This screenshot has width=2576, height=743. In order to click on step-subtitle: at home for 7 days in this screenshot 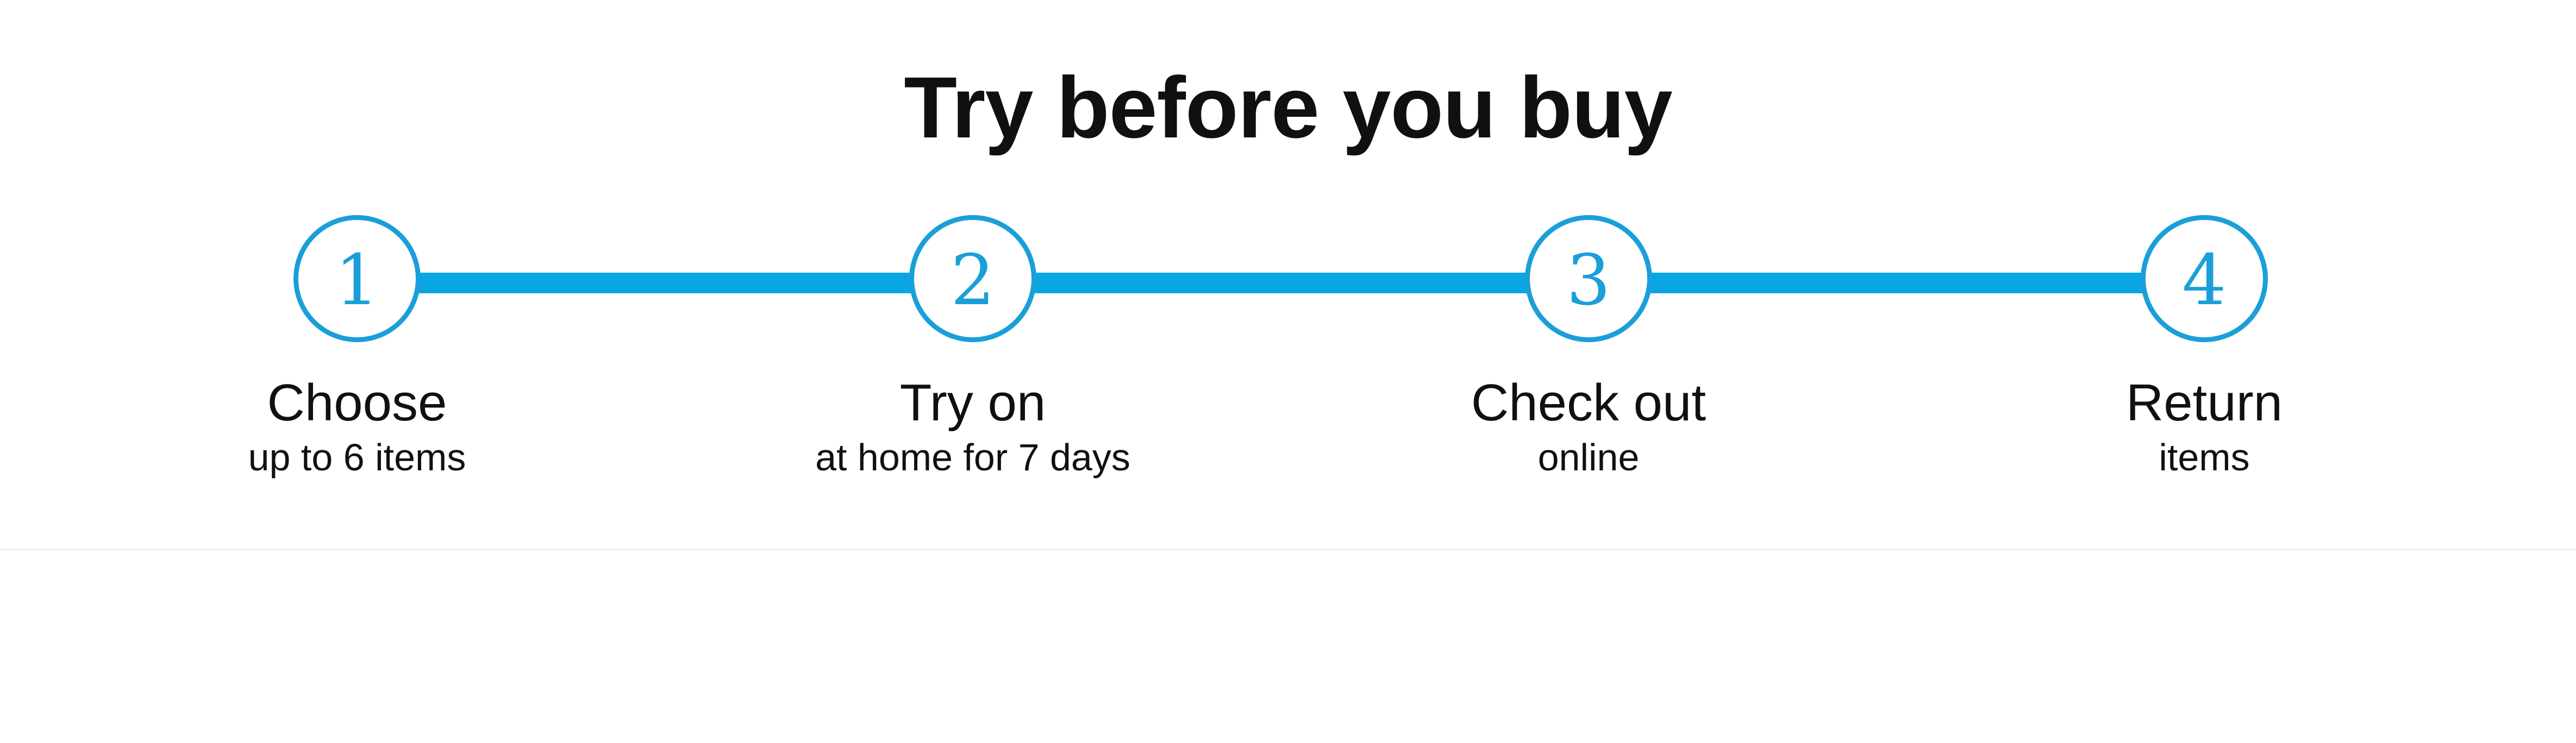, I will do `click(972, 457)`.